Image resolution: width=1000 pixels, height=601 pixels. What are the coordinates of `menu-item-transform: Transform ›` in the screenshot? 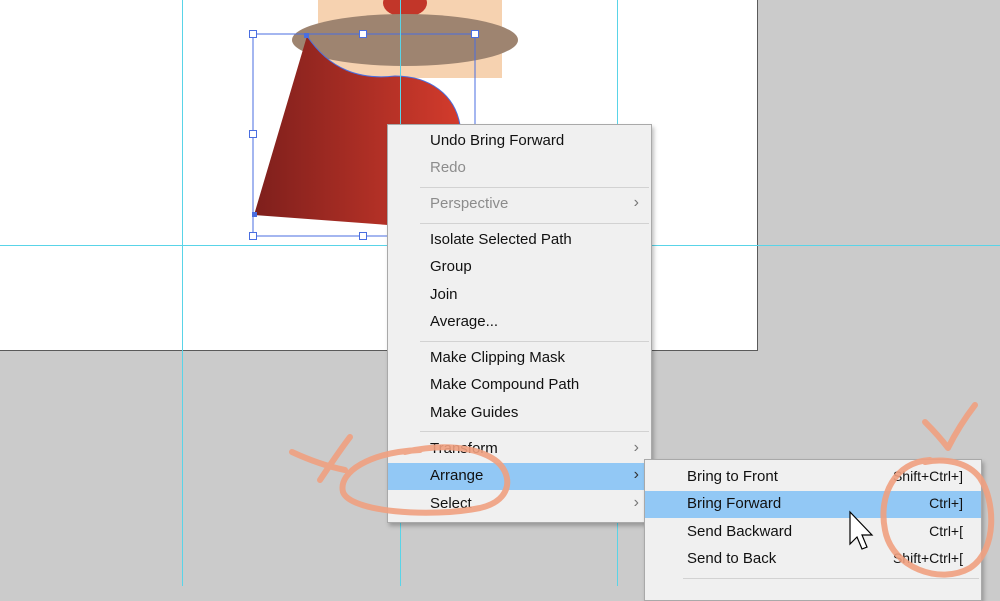 It's located at (519, 449).